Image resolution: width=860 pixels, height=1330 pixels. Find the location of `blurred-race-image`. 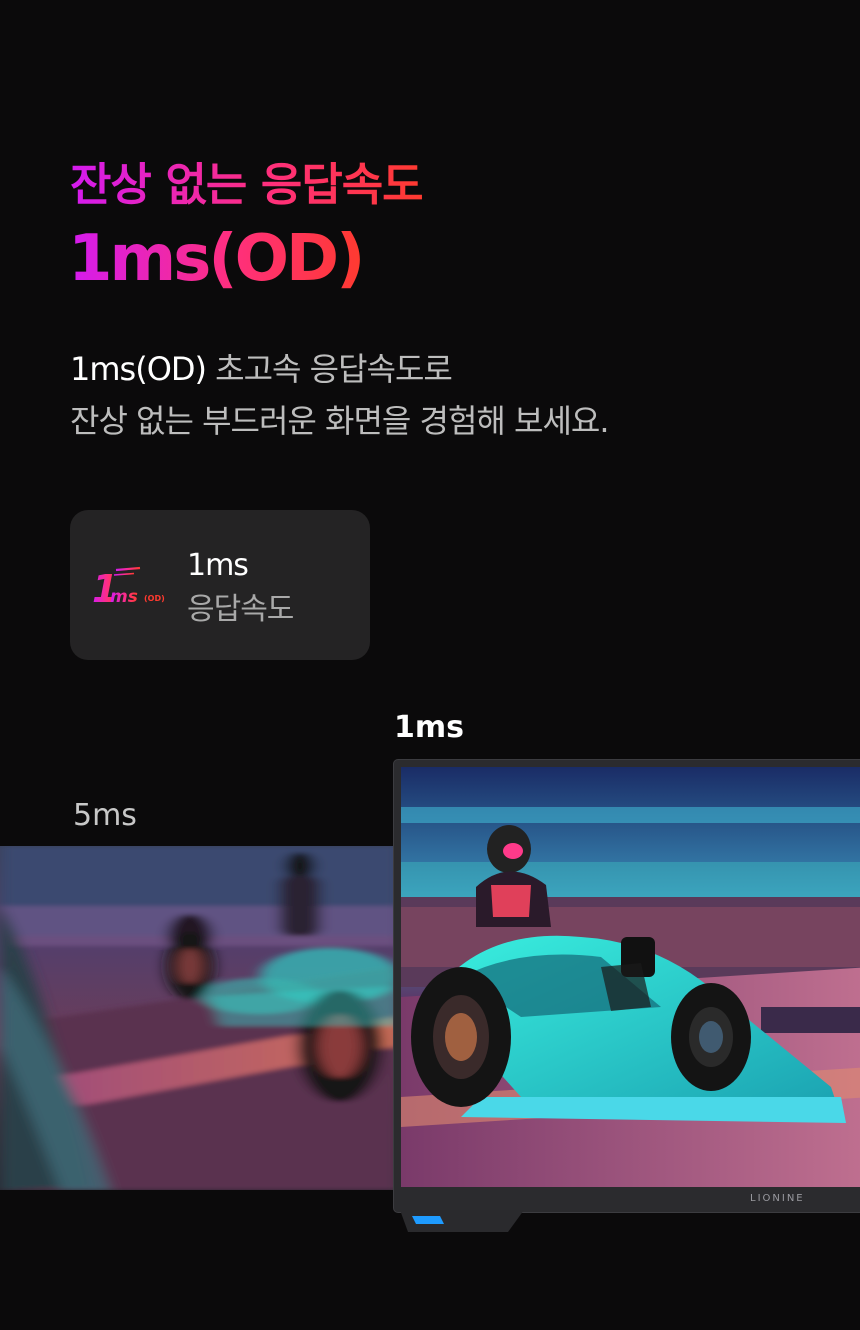

blurred-race-image is located at coordinates (200, 1018).